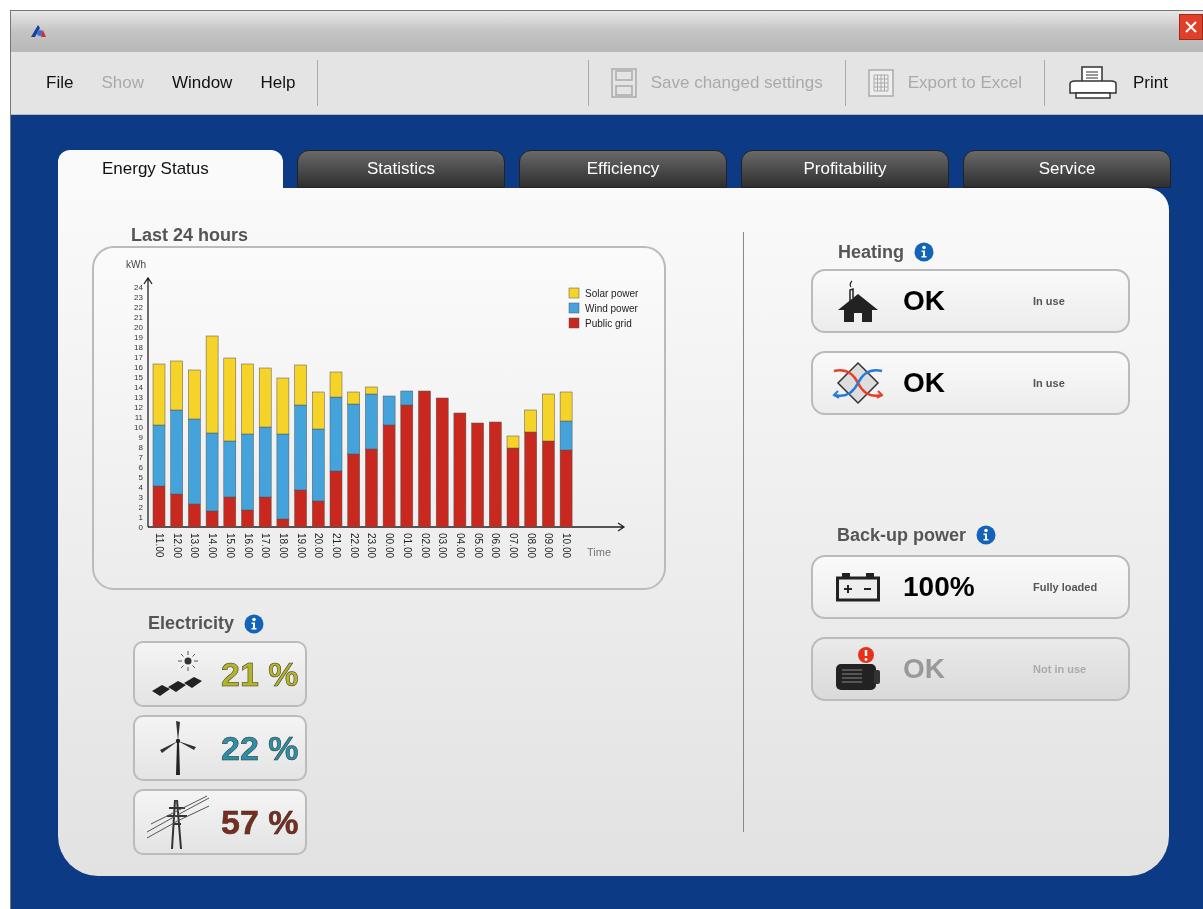 The height and width of the screenshot is (909, 1203). I want to click on tick-label: 22, so click(138, 307).